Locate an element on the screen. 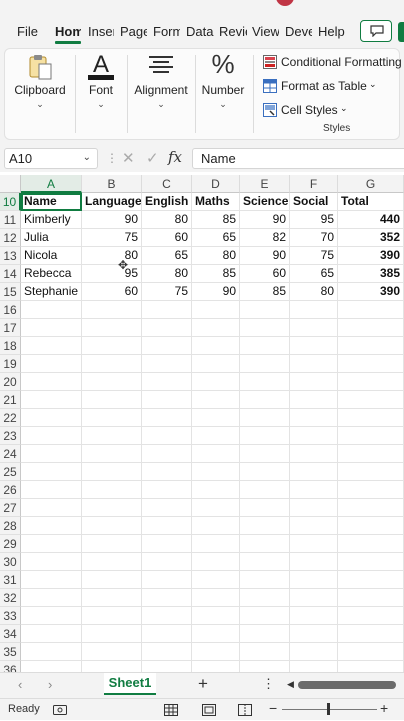  table-cell: 85 is located at coordinates (216, 274).